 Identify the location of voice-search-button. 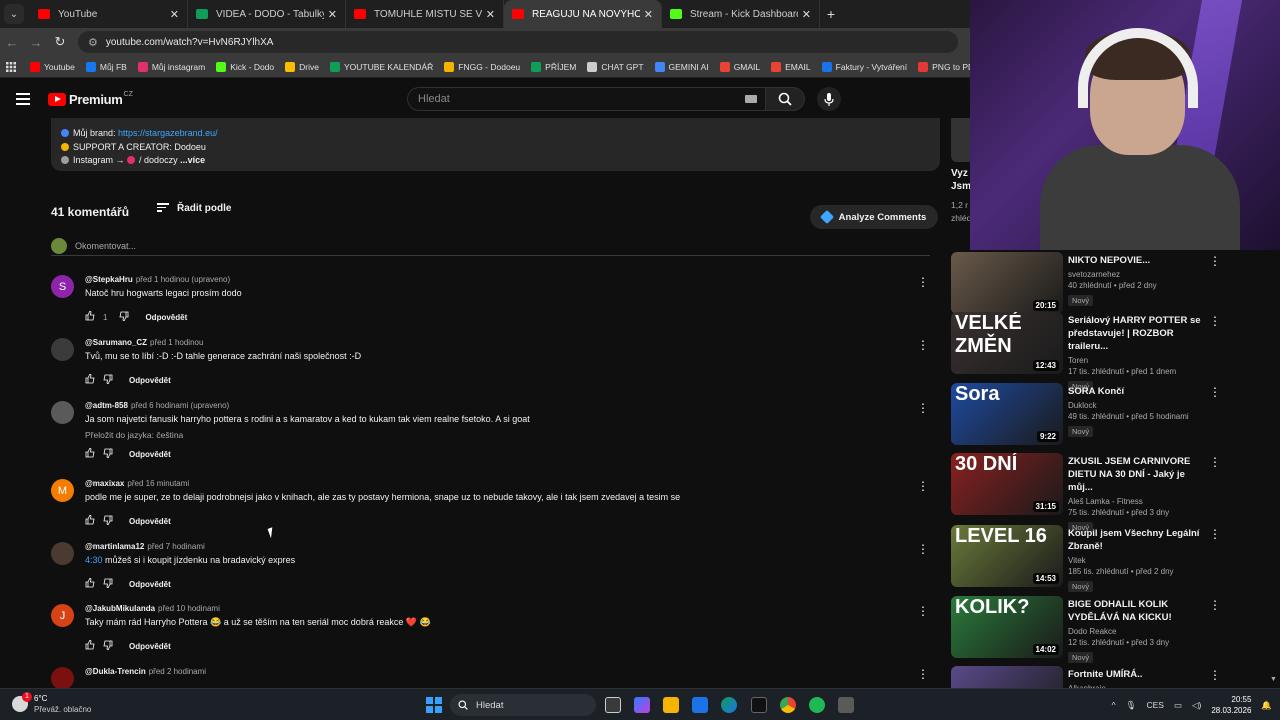
(829, 99).